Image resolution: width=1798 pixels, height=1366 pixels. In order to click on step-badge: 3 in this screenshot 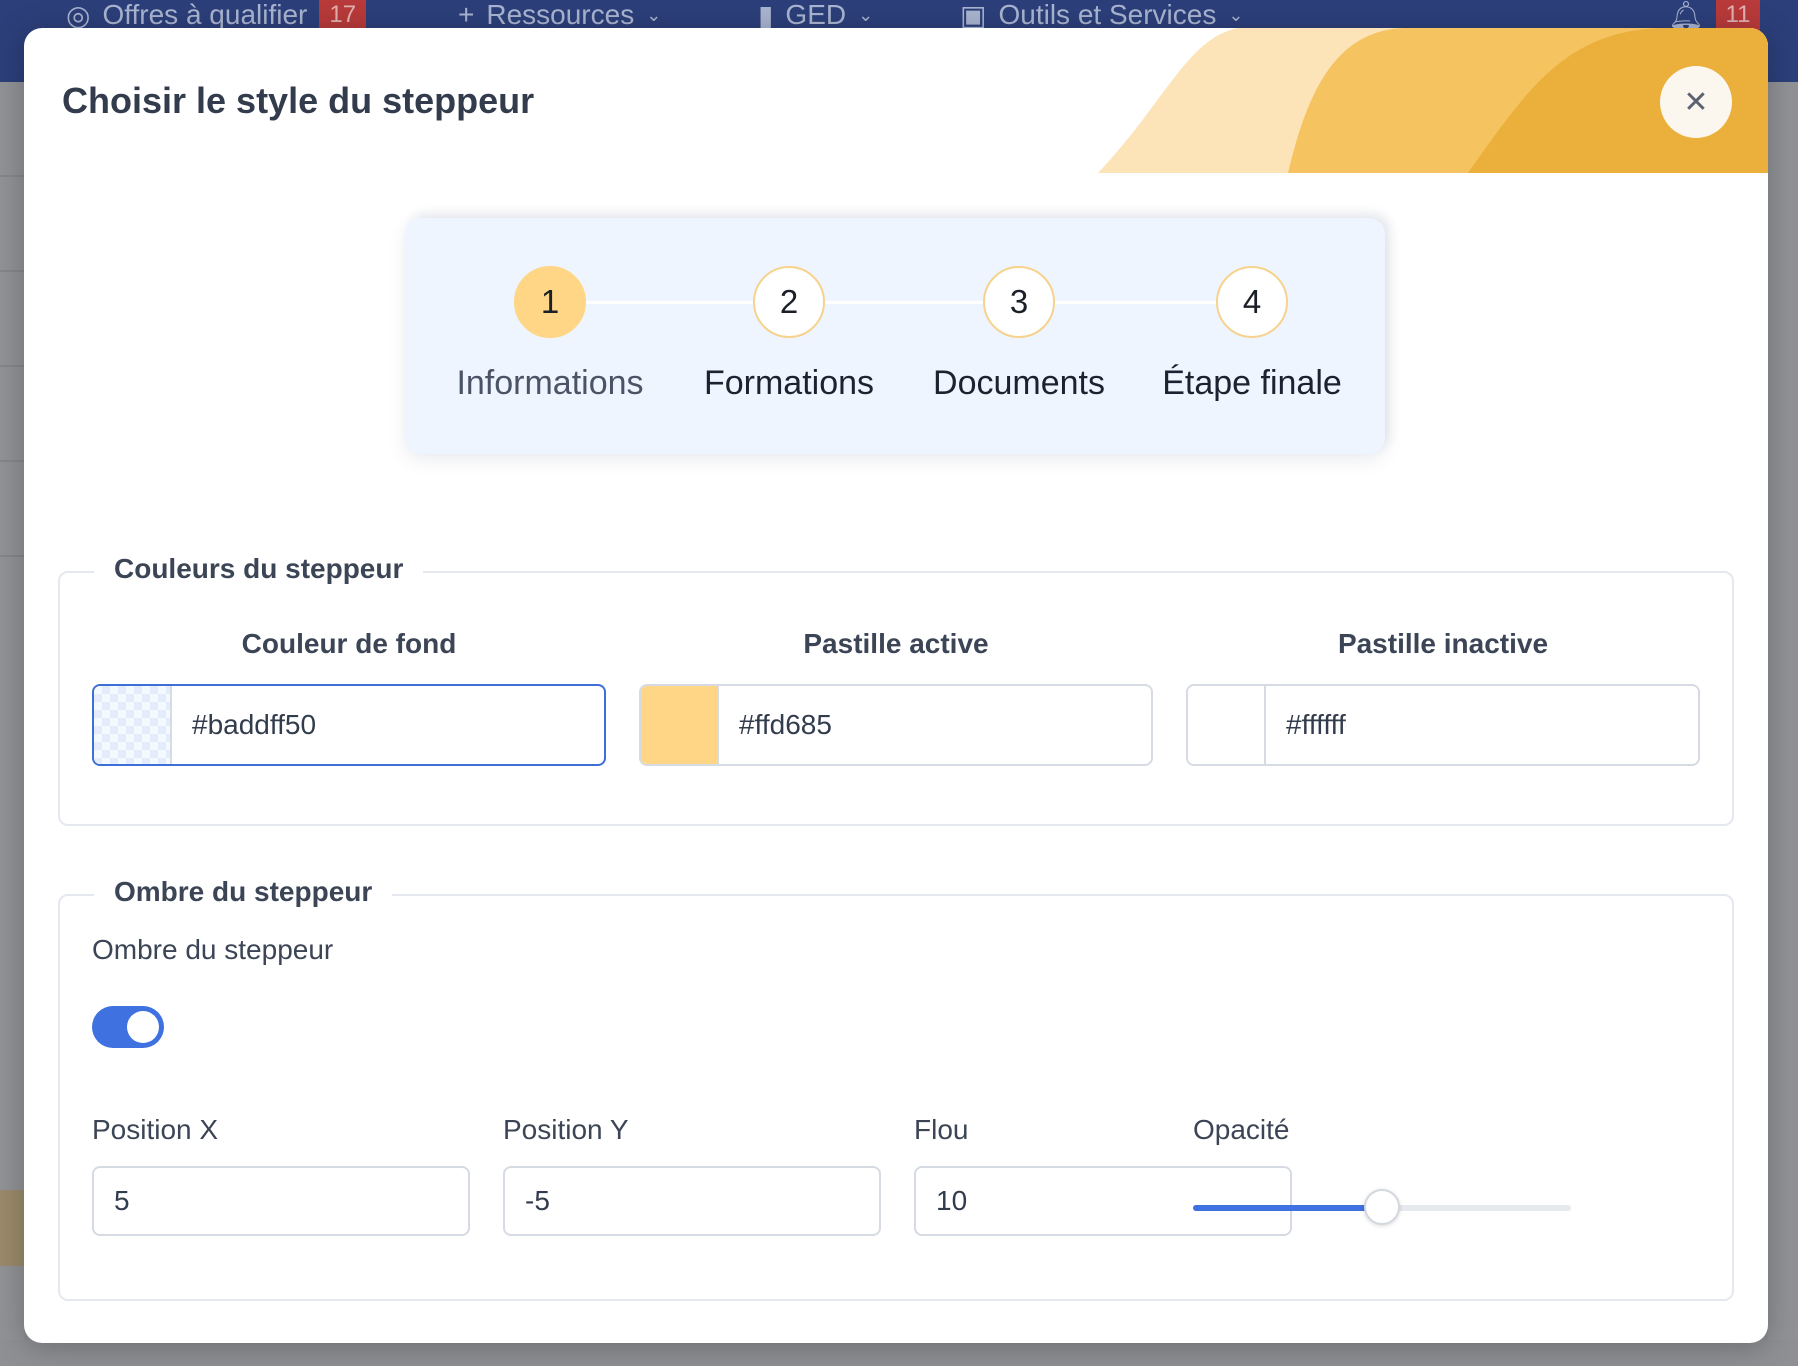, I will do `click(1019, 302)`.